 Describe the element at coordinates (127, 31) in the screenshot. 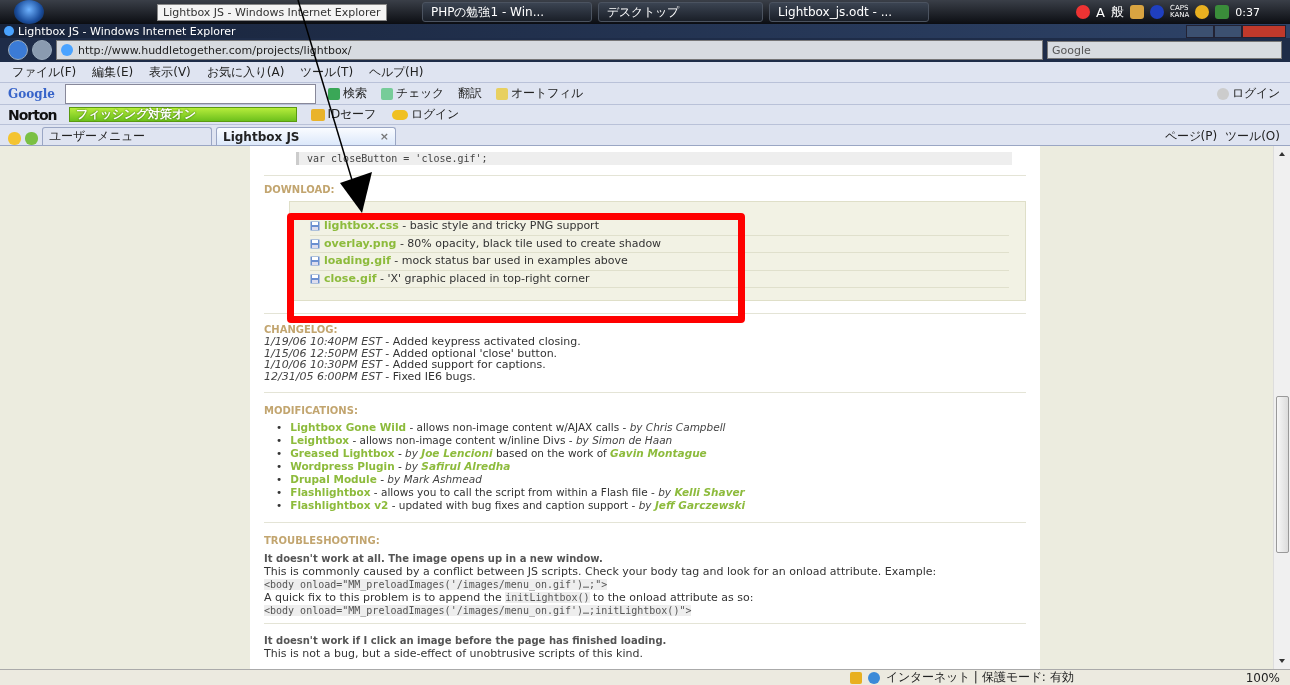

I see `window-title: Lightbox JS - Windows Internet Explorer` at that location.